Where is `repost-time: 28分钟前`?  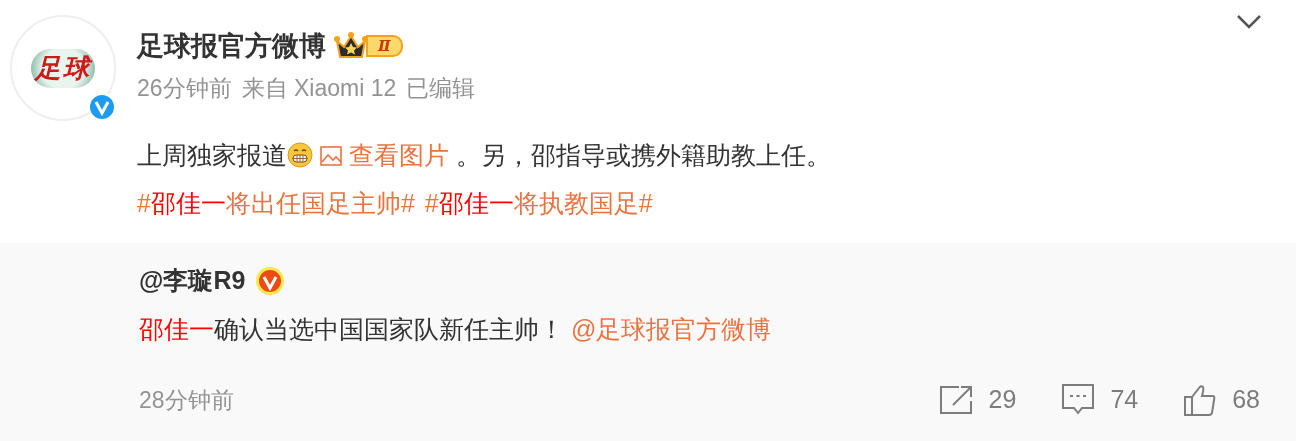
repost-time: 28分钟前 is located at coordinates (186, 399).